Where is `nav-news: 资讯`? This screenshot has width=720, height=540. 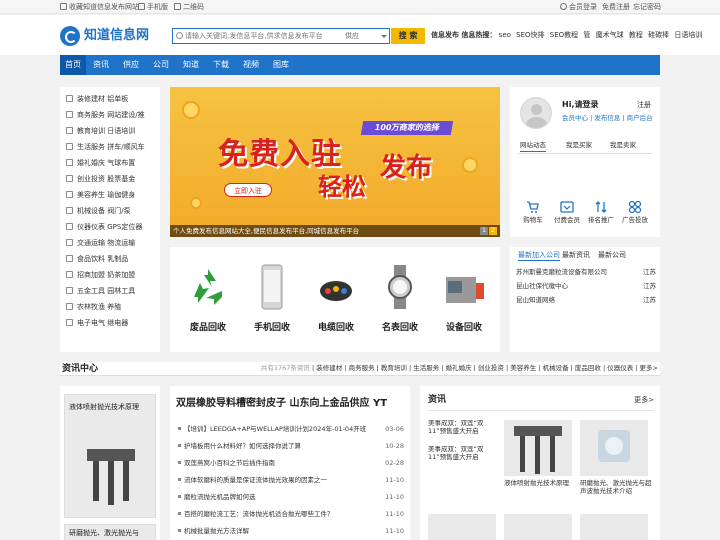 nav-news: 资讯 is located at coordinates (101, 65).